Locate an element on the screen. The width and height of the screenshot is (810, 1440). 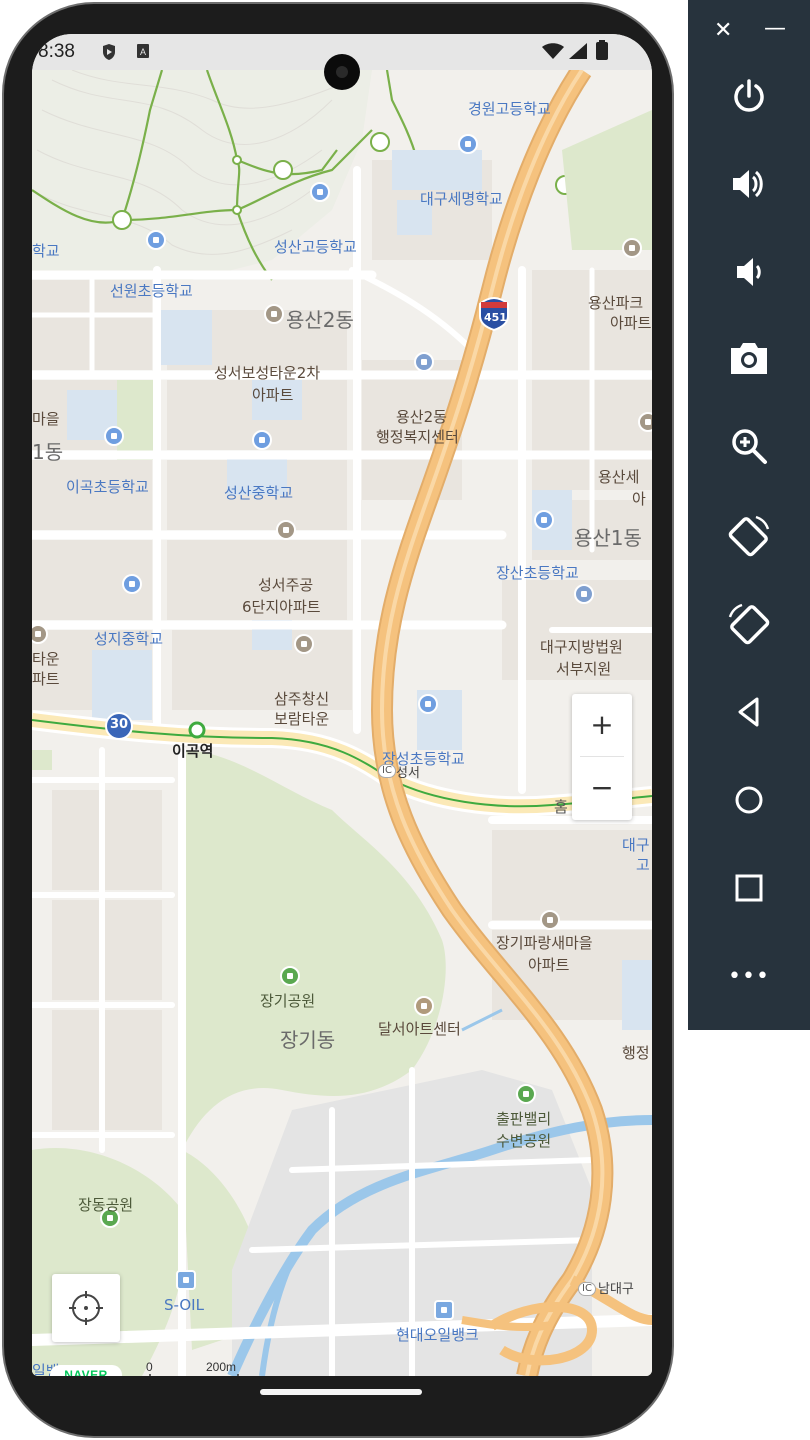
label-jangdong-park: 장동공원 is located at coordinates (105, 1205).